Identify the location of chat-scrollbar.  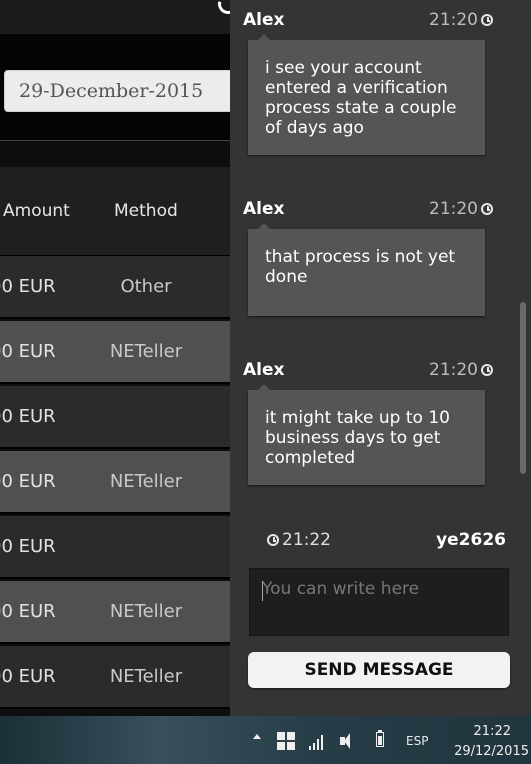
(523, 388).